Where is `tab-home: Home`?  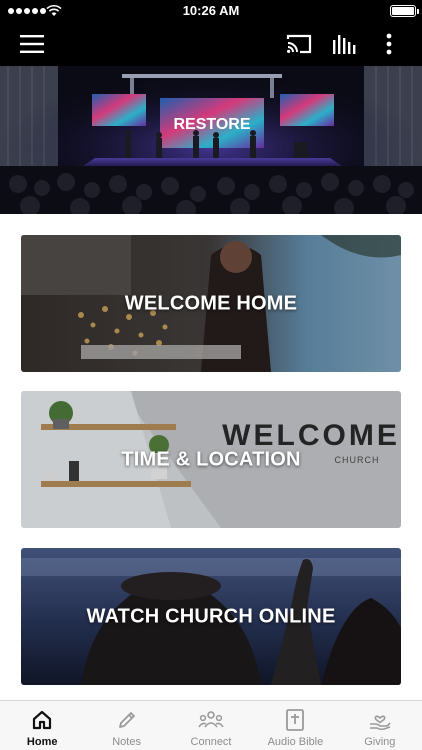
tab-home: Home is located at coordinates (42, 725).